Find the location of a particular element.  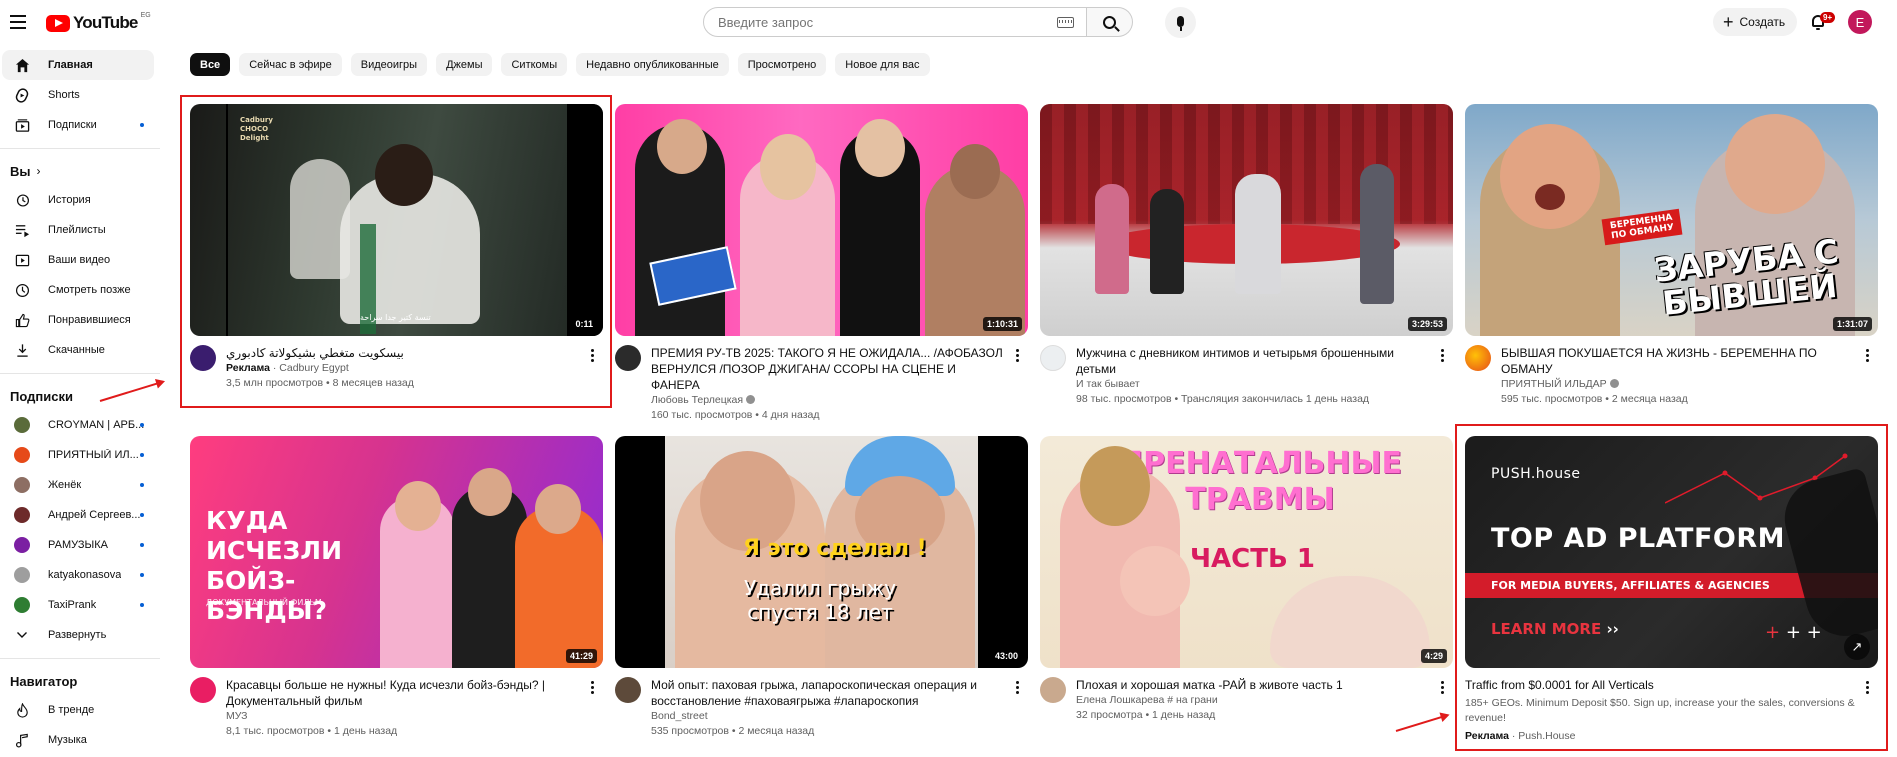

video-channel: Елена Лошкарева # на грани is located at coordinates (1252, 700).